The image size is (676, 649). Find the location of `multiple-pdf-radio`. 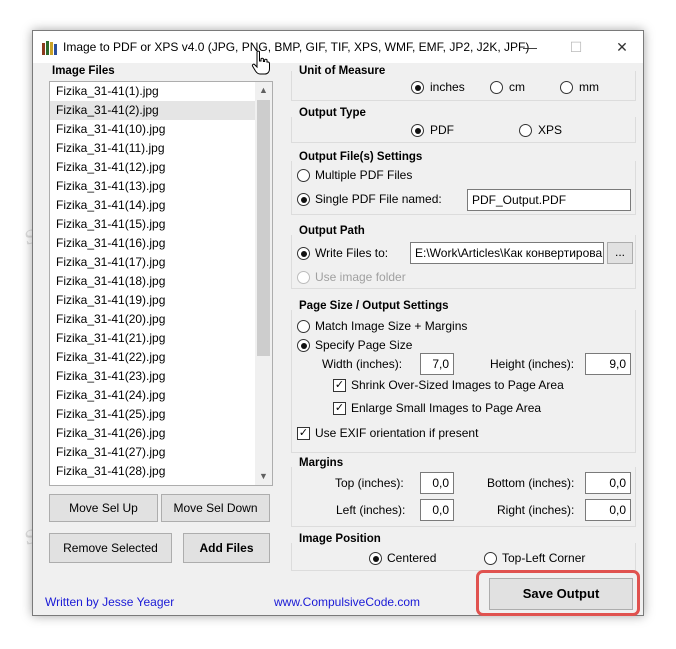

multiple-pdf-radio is located at coordinates (303, 175).